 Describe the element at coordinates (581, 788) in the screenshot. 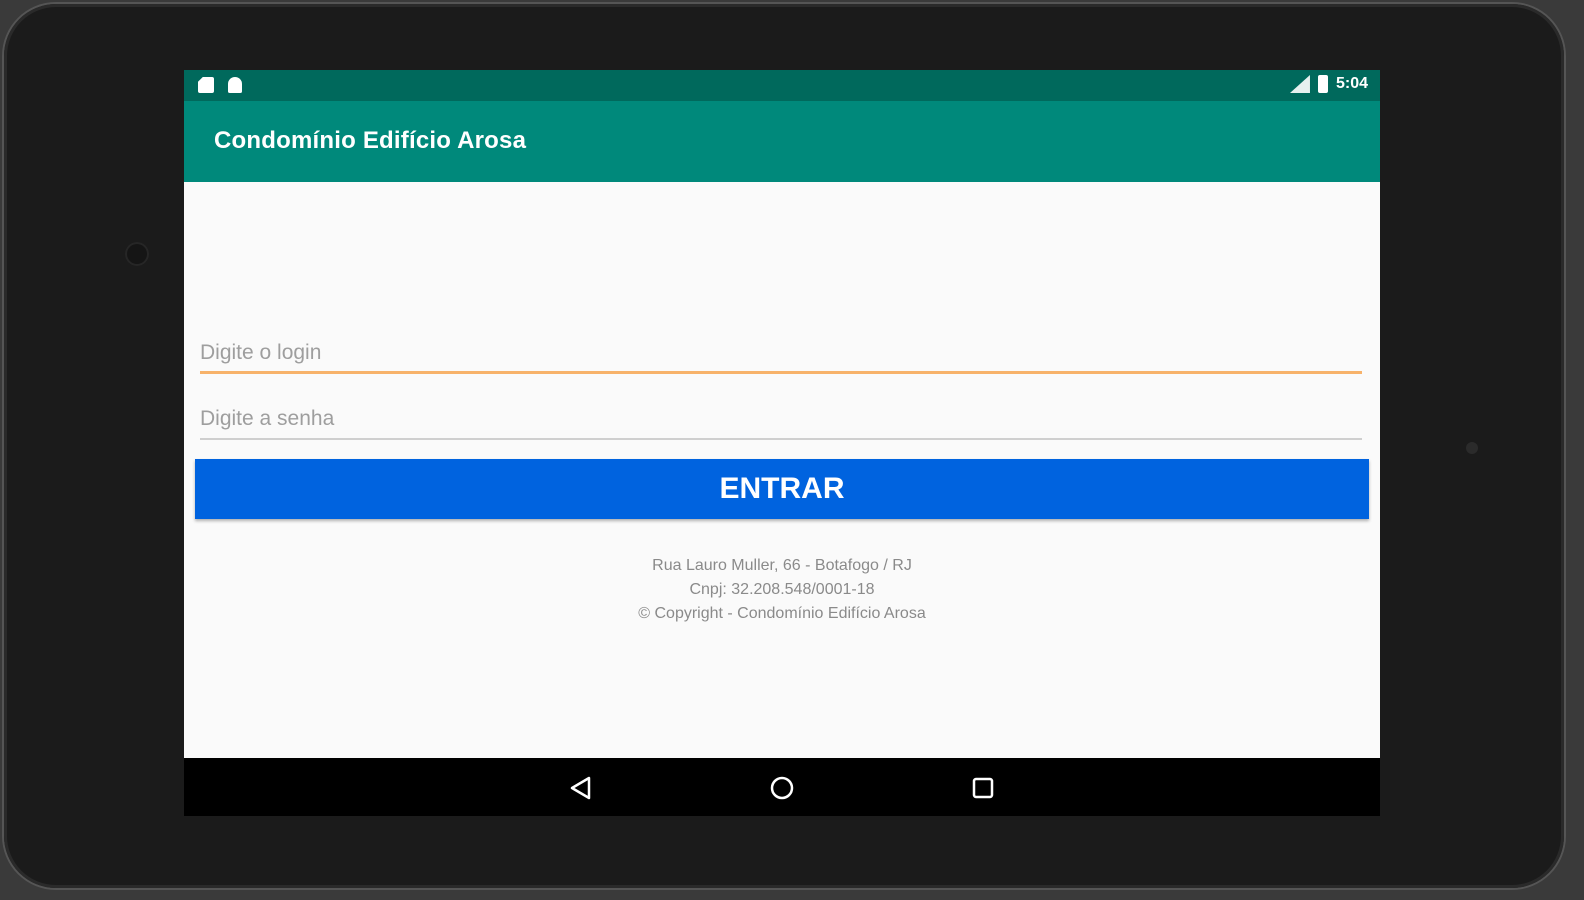

I see `back-icon` at that location.